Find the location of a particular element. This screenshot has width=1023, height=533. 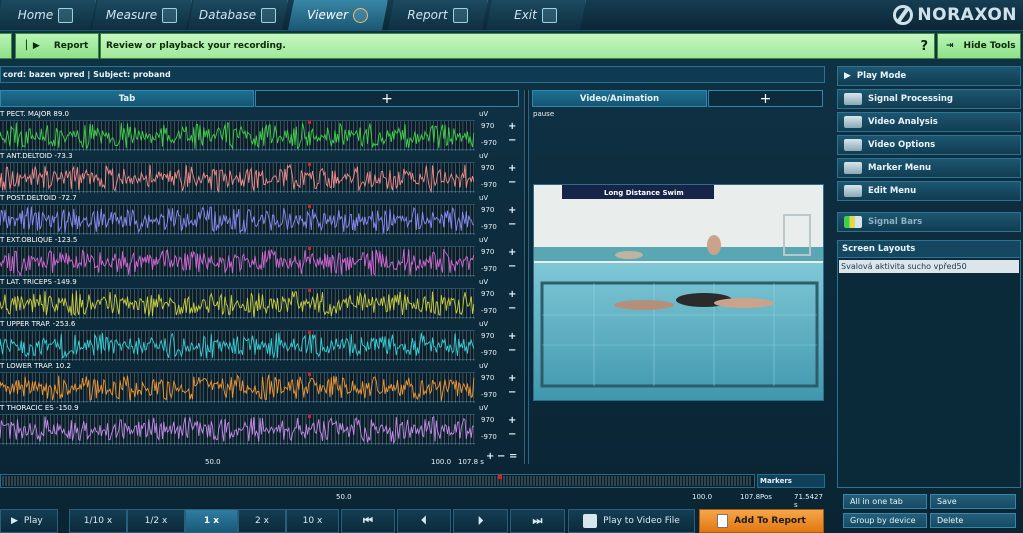

play-mode-button: ▶ Play Mode is located at coordinates (929, 76).